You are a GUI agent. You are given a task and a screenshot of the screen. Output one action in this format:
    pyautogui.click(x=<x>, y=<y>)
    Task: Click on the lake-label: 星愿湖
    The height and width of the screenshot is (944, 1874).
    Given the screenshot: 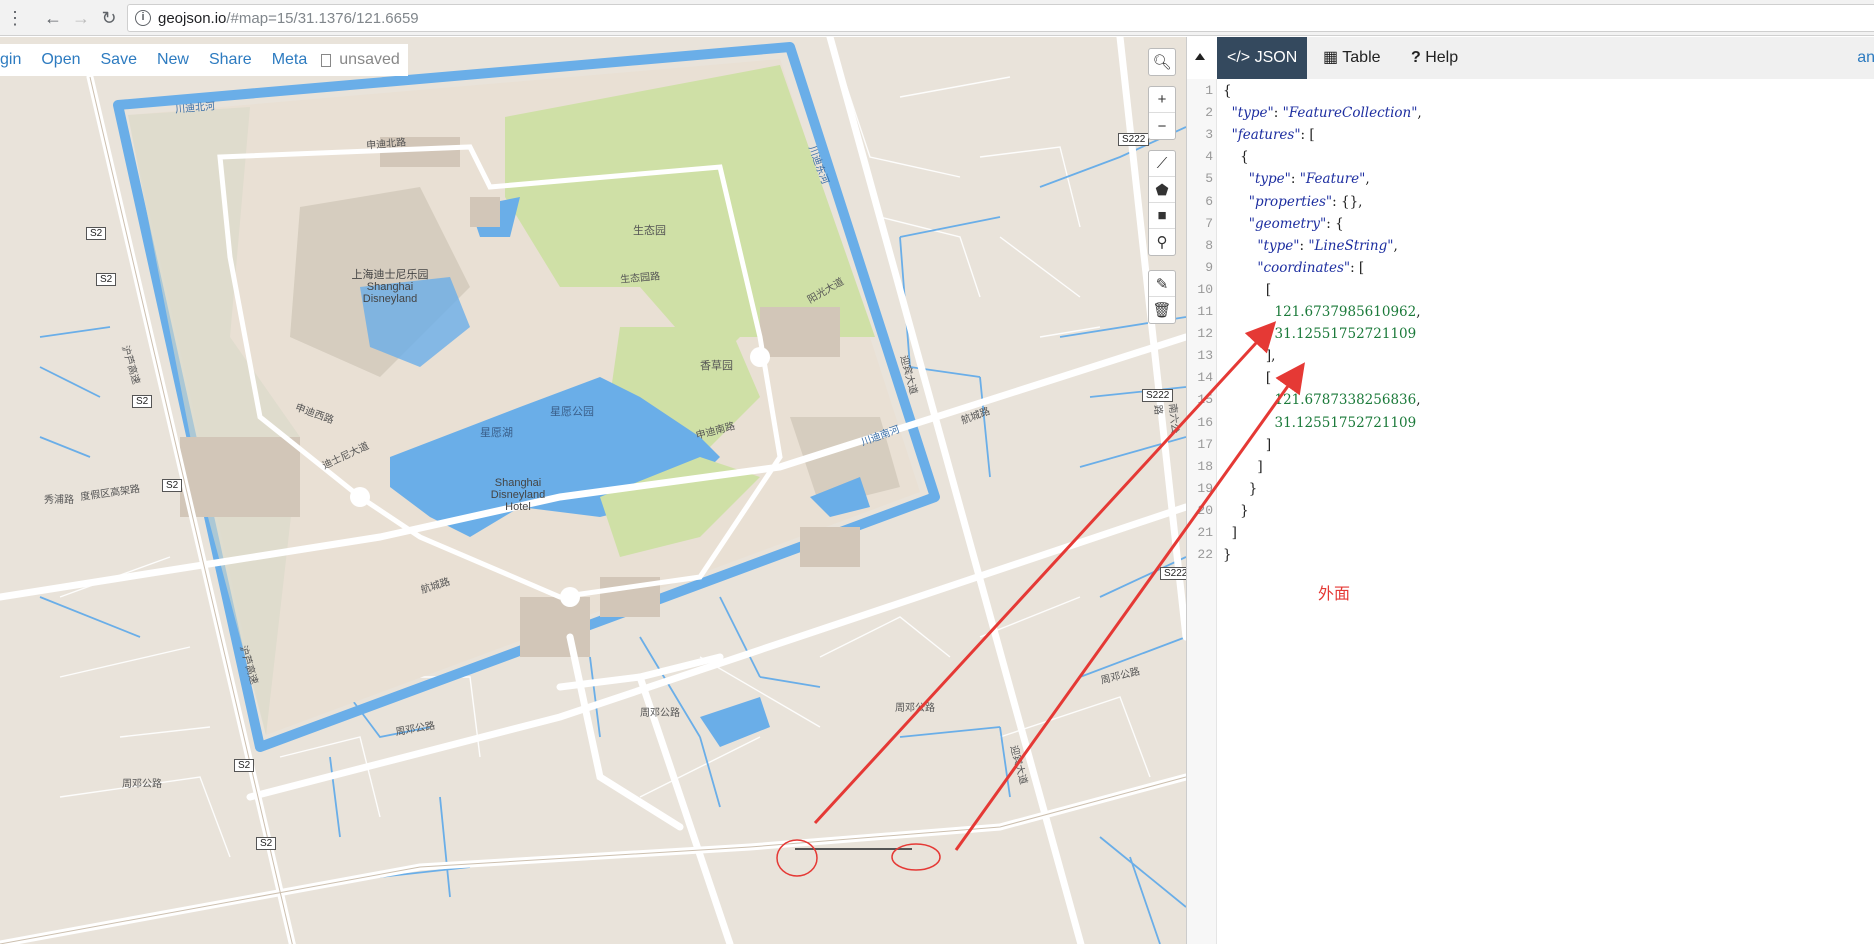 What is the action you would take?
    pyautogui.click(x=496, y=433)
    